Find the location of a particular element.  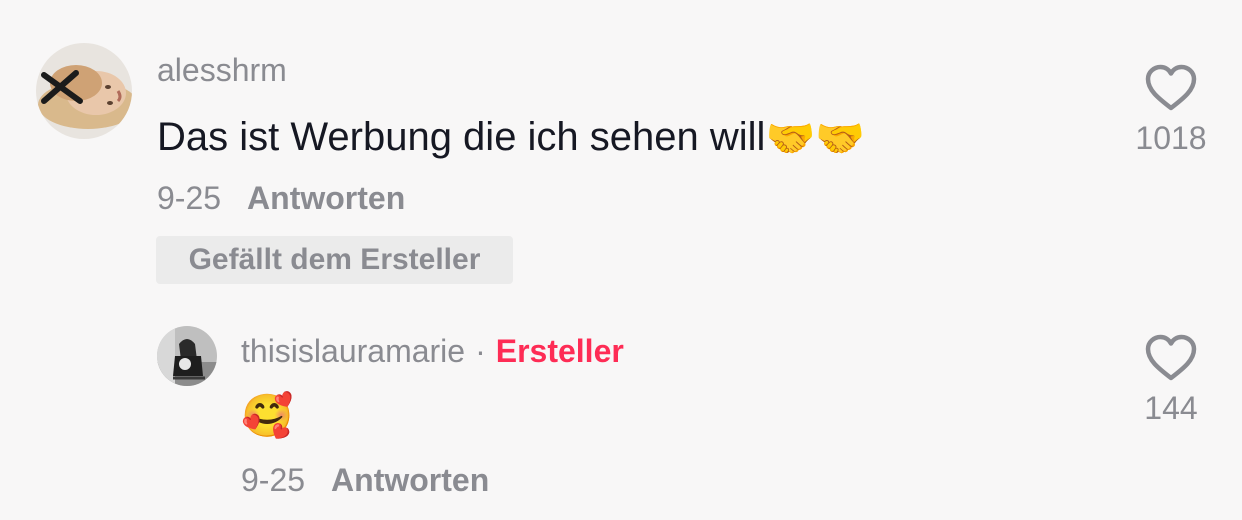

comment-text: Das ist Werbung die ich sehen will🤝🤝 is located at coordinates (511, 138).